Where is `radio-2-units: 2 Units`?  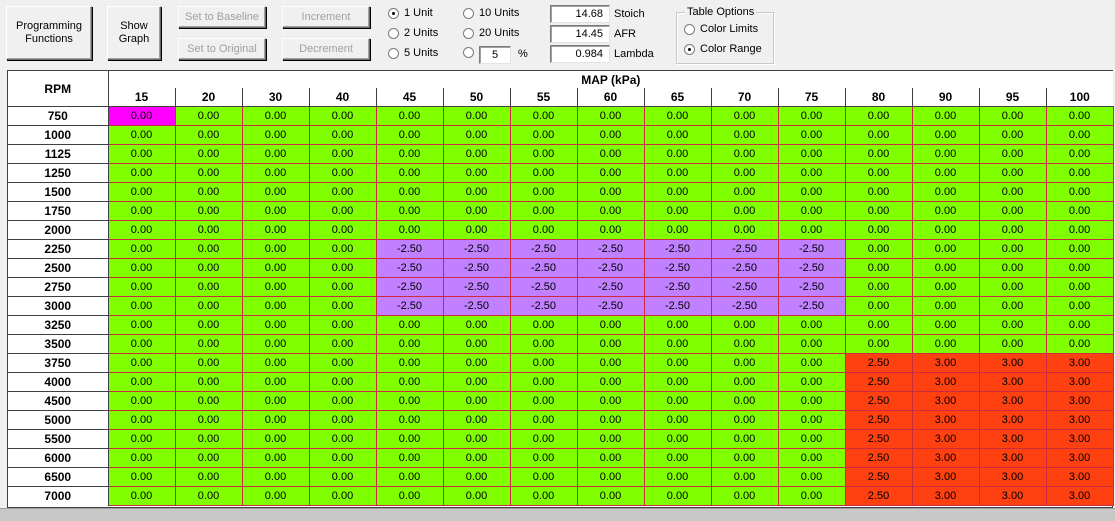
radio-2-units: 2 Units is located at coordinates (413, 33).